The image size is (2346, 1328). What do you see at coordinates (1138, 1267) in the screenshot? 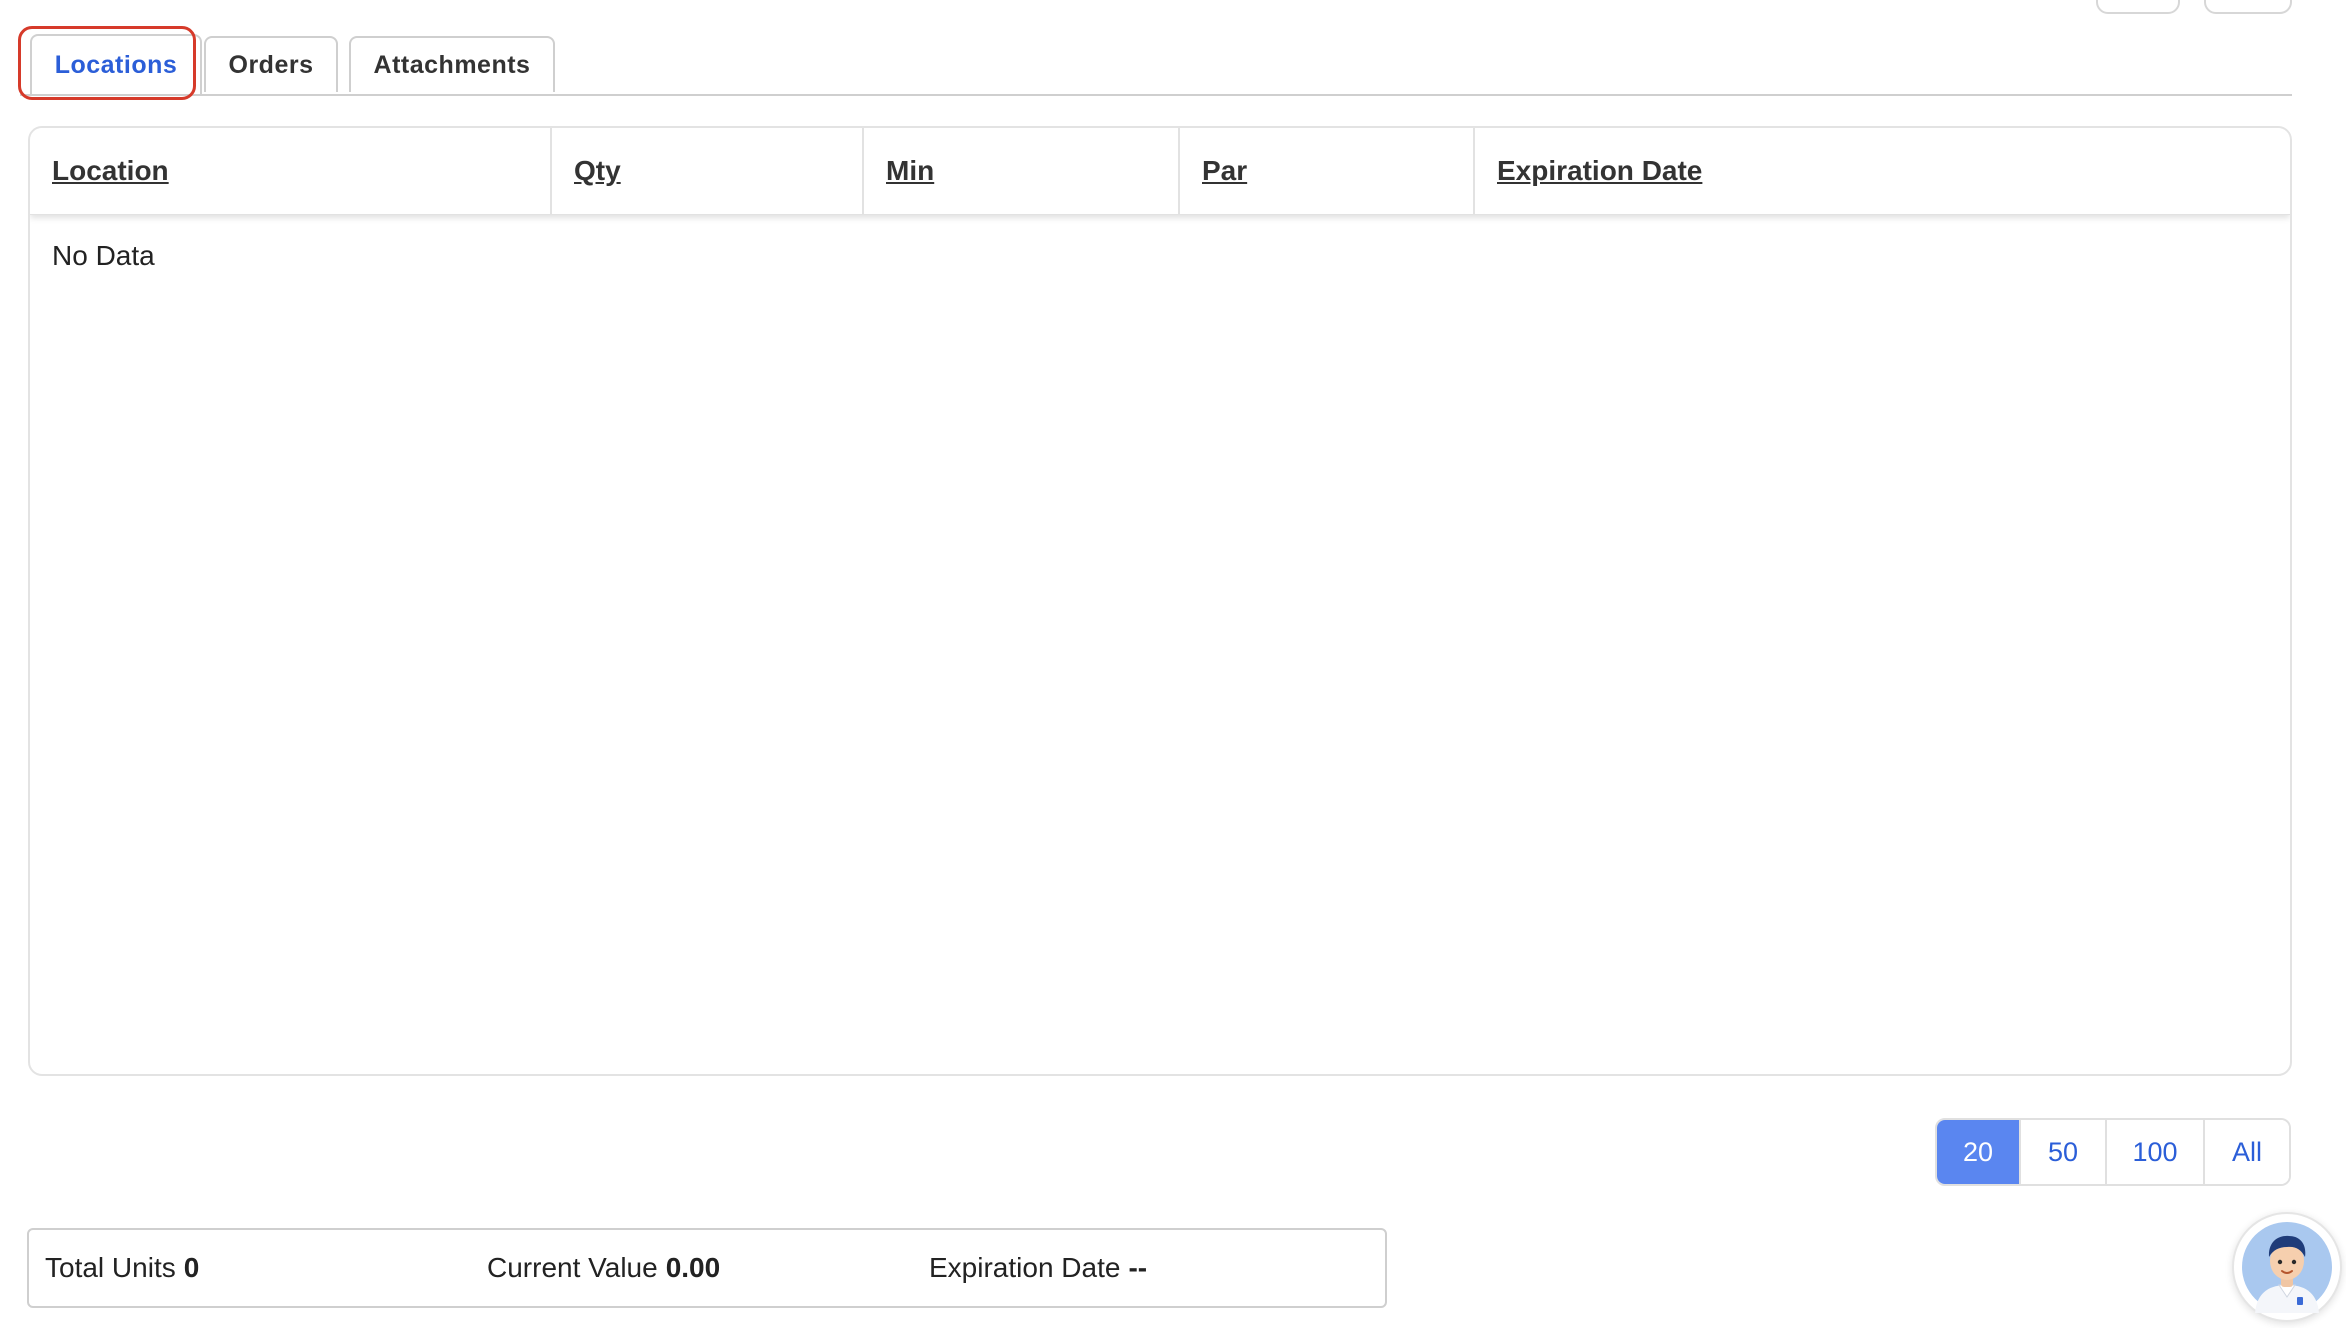
I see `expiration-date-value: --` at bounding box center [1138, 1267].